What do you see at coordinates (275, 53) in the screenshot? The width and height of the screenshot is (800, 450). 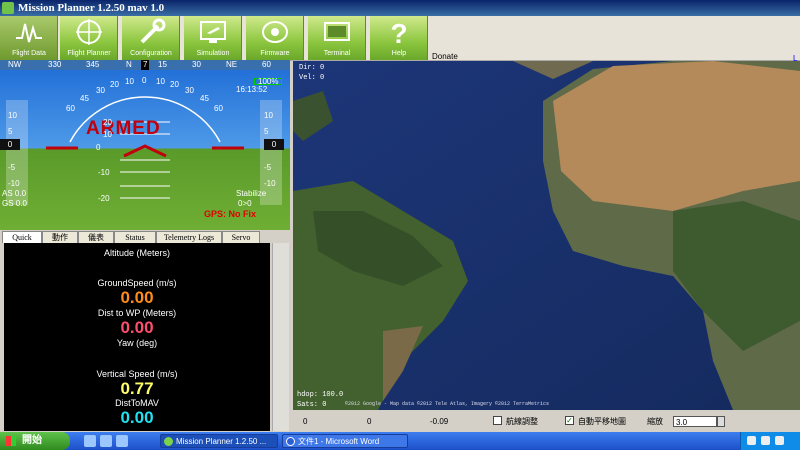 I see `firmware-label: Firmware` at bounding box center [275, 53].